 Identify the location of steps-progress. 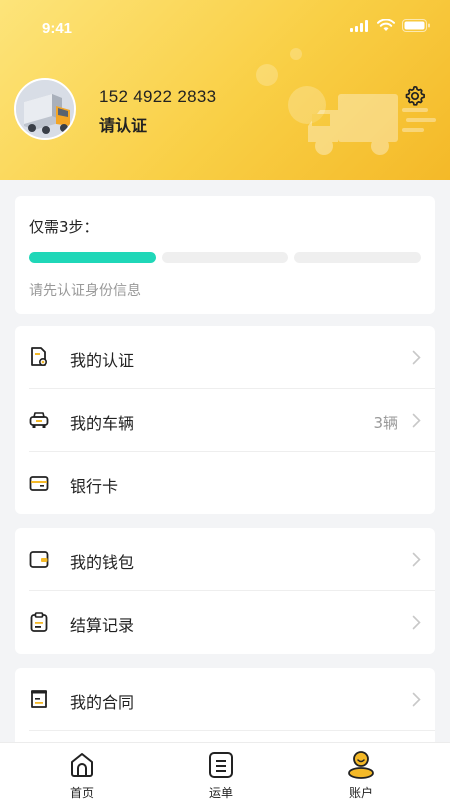
(225, 257).